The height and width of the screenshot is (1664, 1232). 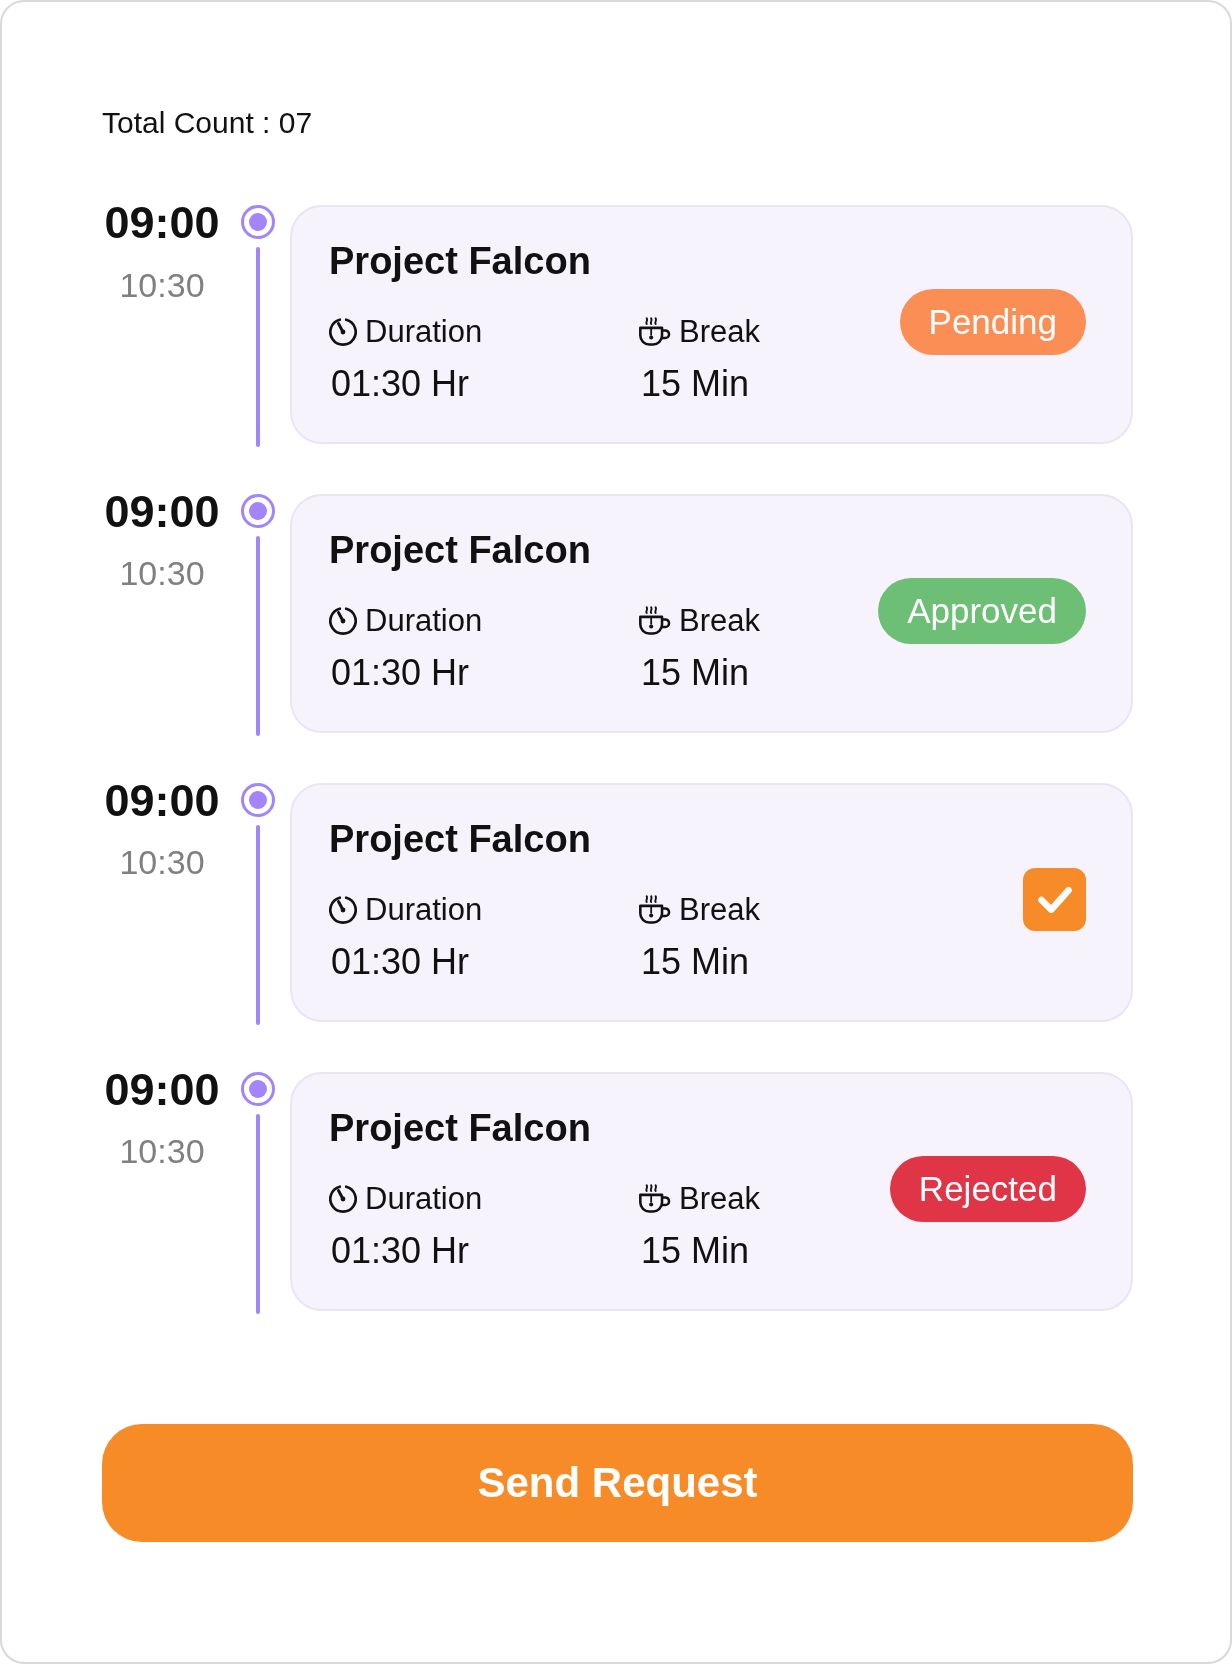 I want to click on checkbox, so click(x=1054, y=900).